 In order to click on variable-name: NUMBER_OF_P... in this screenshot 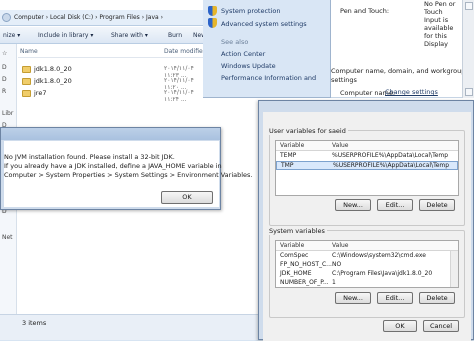, I will do `click(304, 282)`.